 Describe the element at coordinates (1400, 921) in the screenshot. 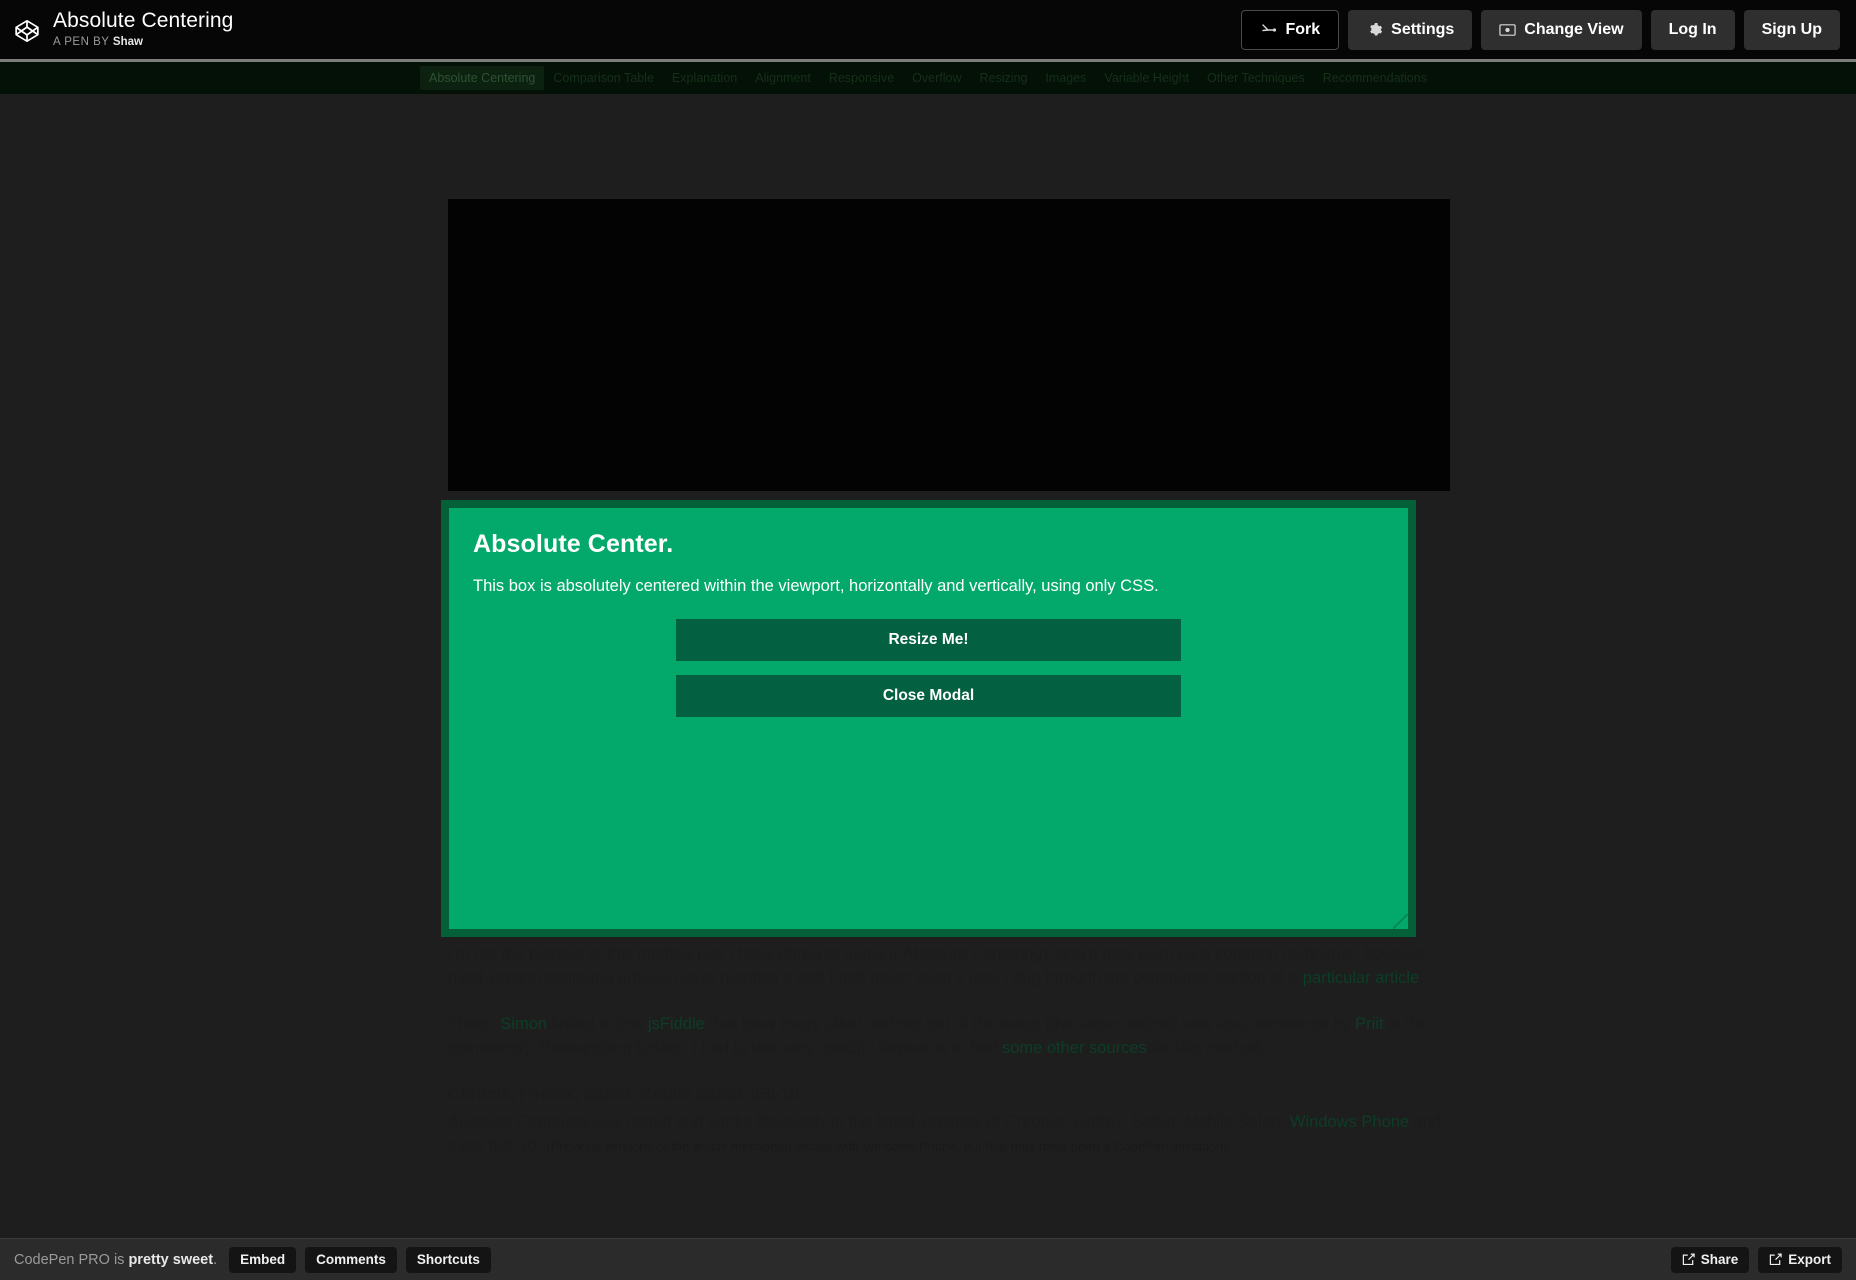

I see `resize-handle` at that location.